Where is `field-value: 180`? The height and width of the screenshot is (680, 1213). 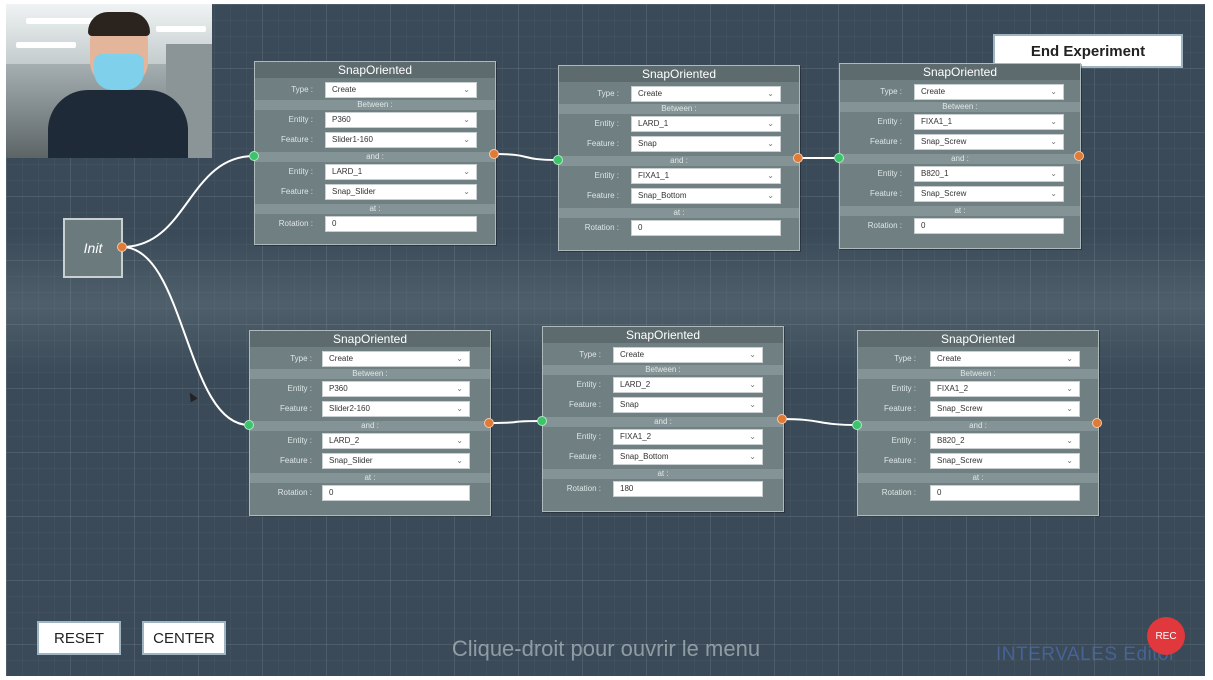 field-value: 180 is located at coordinates (627, 488).